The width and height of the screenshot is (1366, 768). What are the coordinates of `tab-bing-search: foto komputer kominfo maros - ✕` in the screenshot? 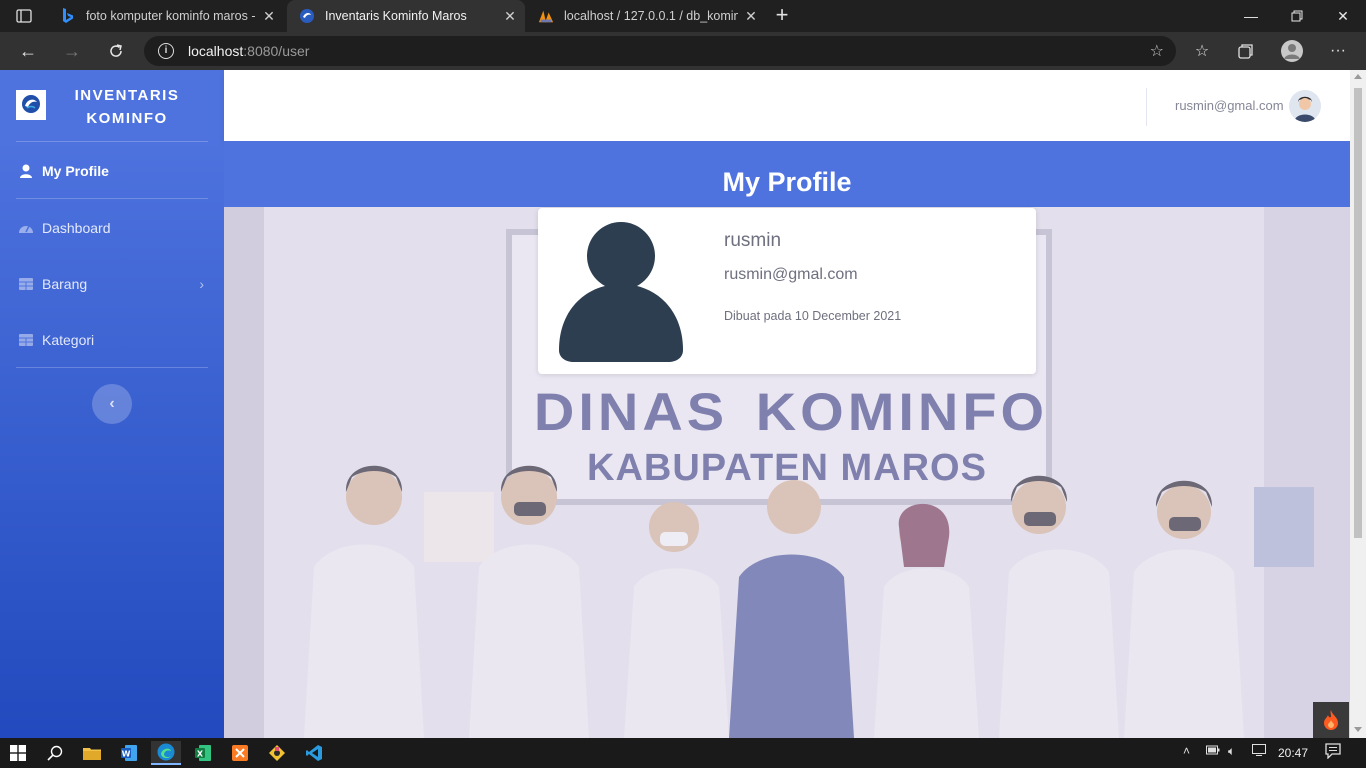 It's located at (166, 16).